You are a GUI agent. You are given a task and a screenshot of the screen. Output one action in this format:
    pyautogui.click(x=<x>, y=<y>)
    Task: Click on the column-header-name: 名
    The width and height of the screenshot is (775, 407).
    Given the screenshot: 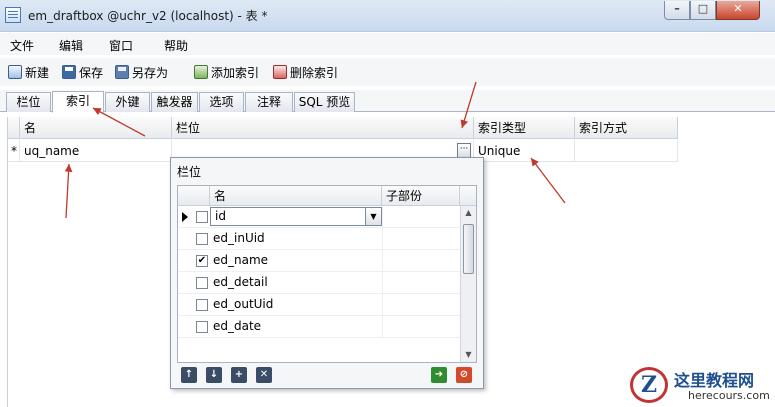 What is the action you would take?
    pyautogui.click(x=96, y=128)
    